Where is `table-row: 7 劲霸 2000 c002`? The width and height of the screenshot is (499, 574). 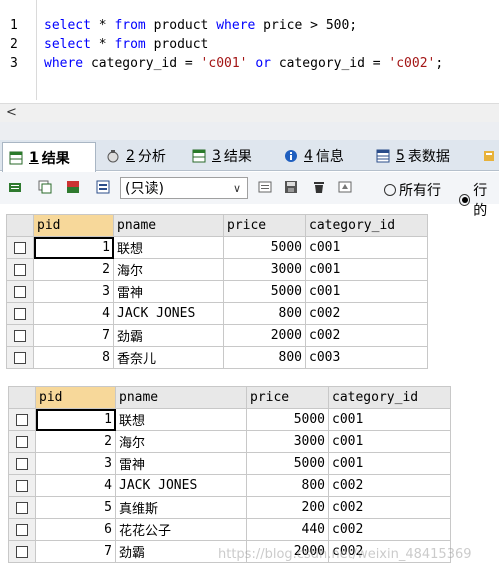 table-row: 7 劲霸 2000 c002 is located at coordinates (217, 335).